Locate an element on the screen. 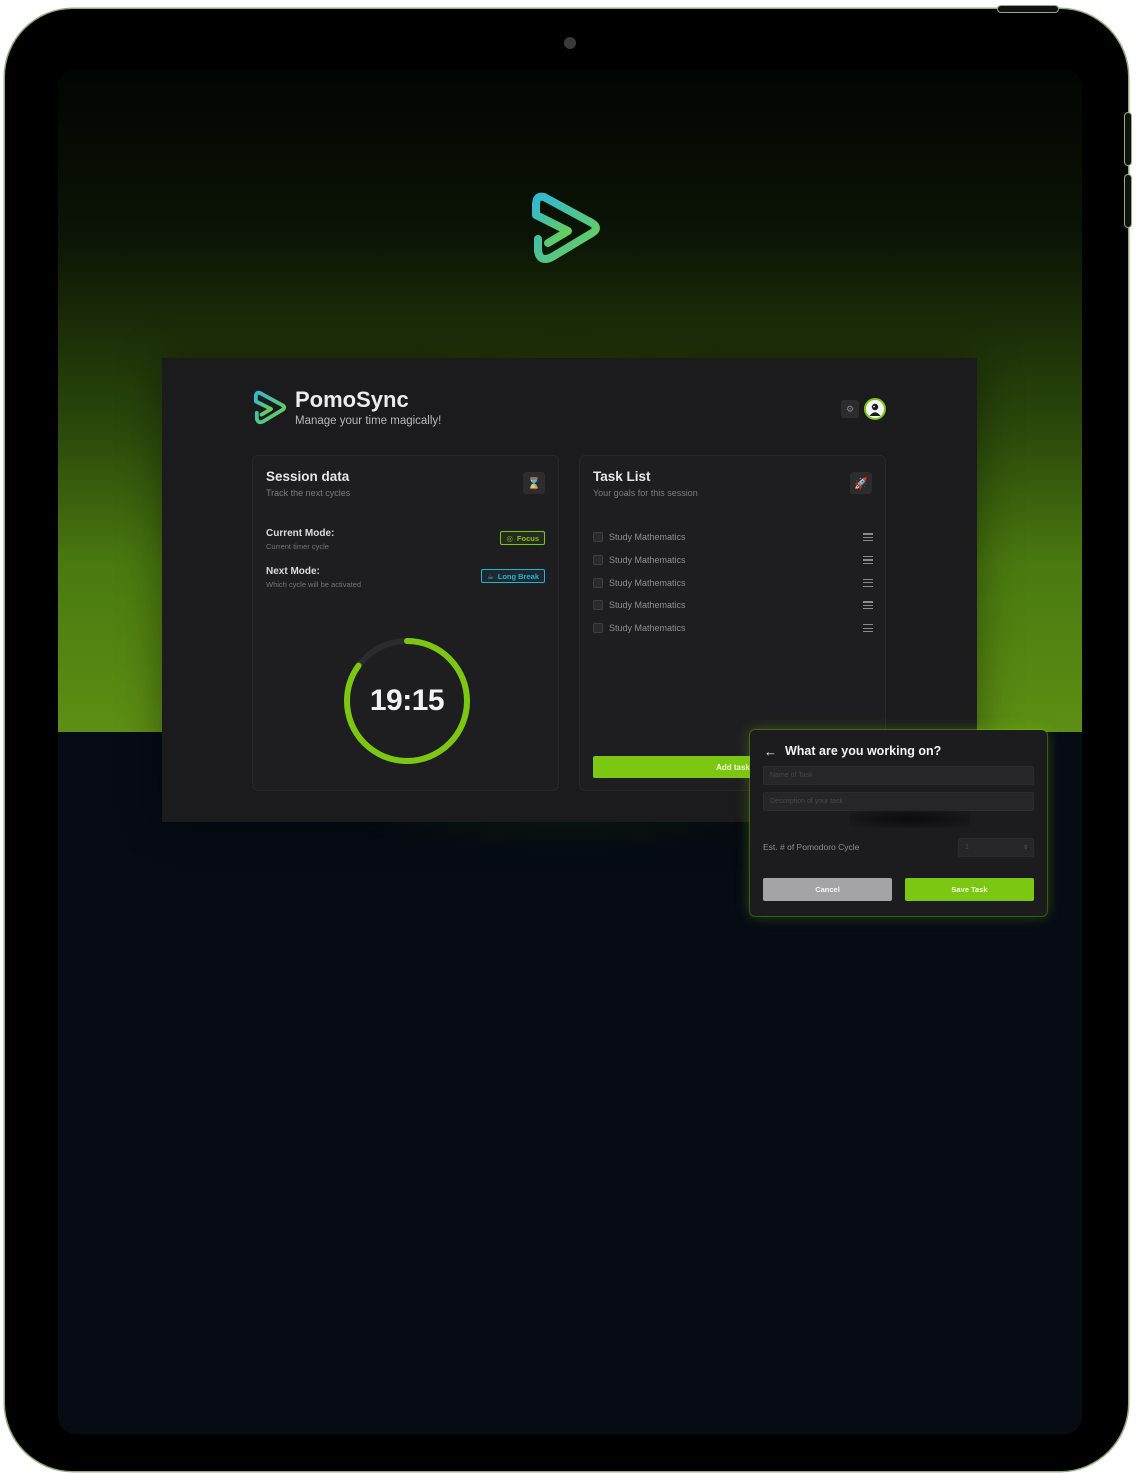 Image resolution: width=1136 pixels, height=1473 pixels. current-mode-row: Current Mode: Current timer cycle is located at coordinates (300, 539).